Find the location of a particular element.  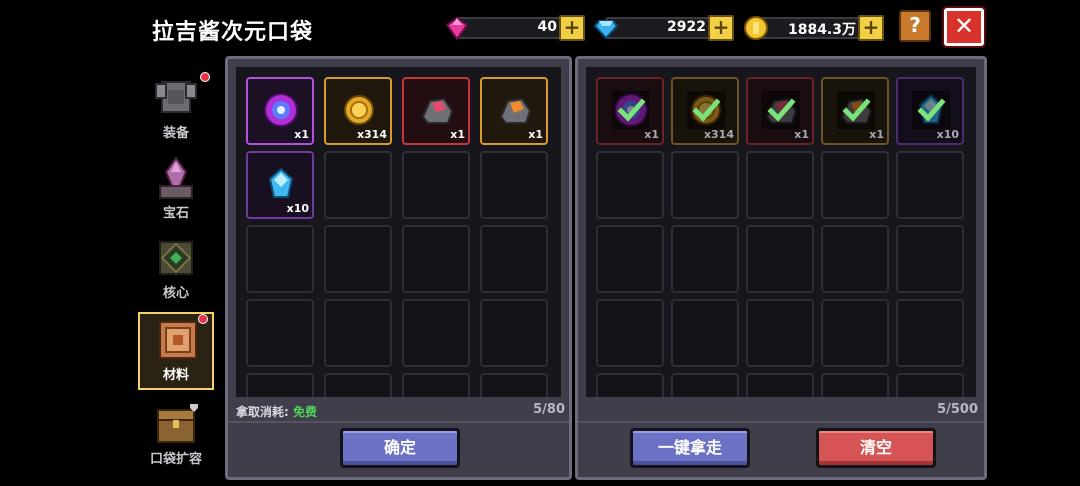

gem-altar-icon is located at coordinates (176, 177).